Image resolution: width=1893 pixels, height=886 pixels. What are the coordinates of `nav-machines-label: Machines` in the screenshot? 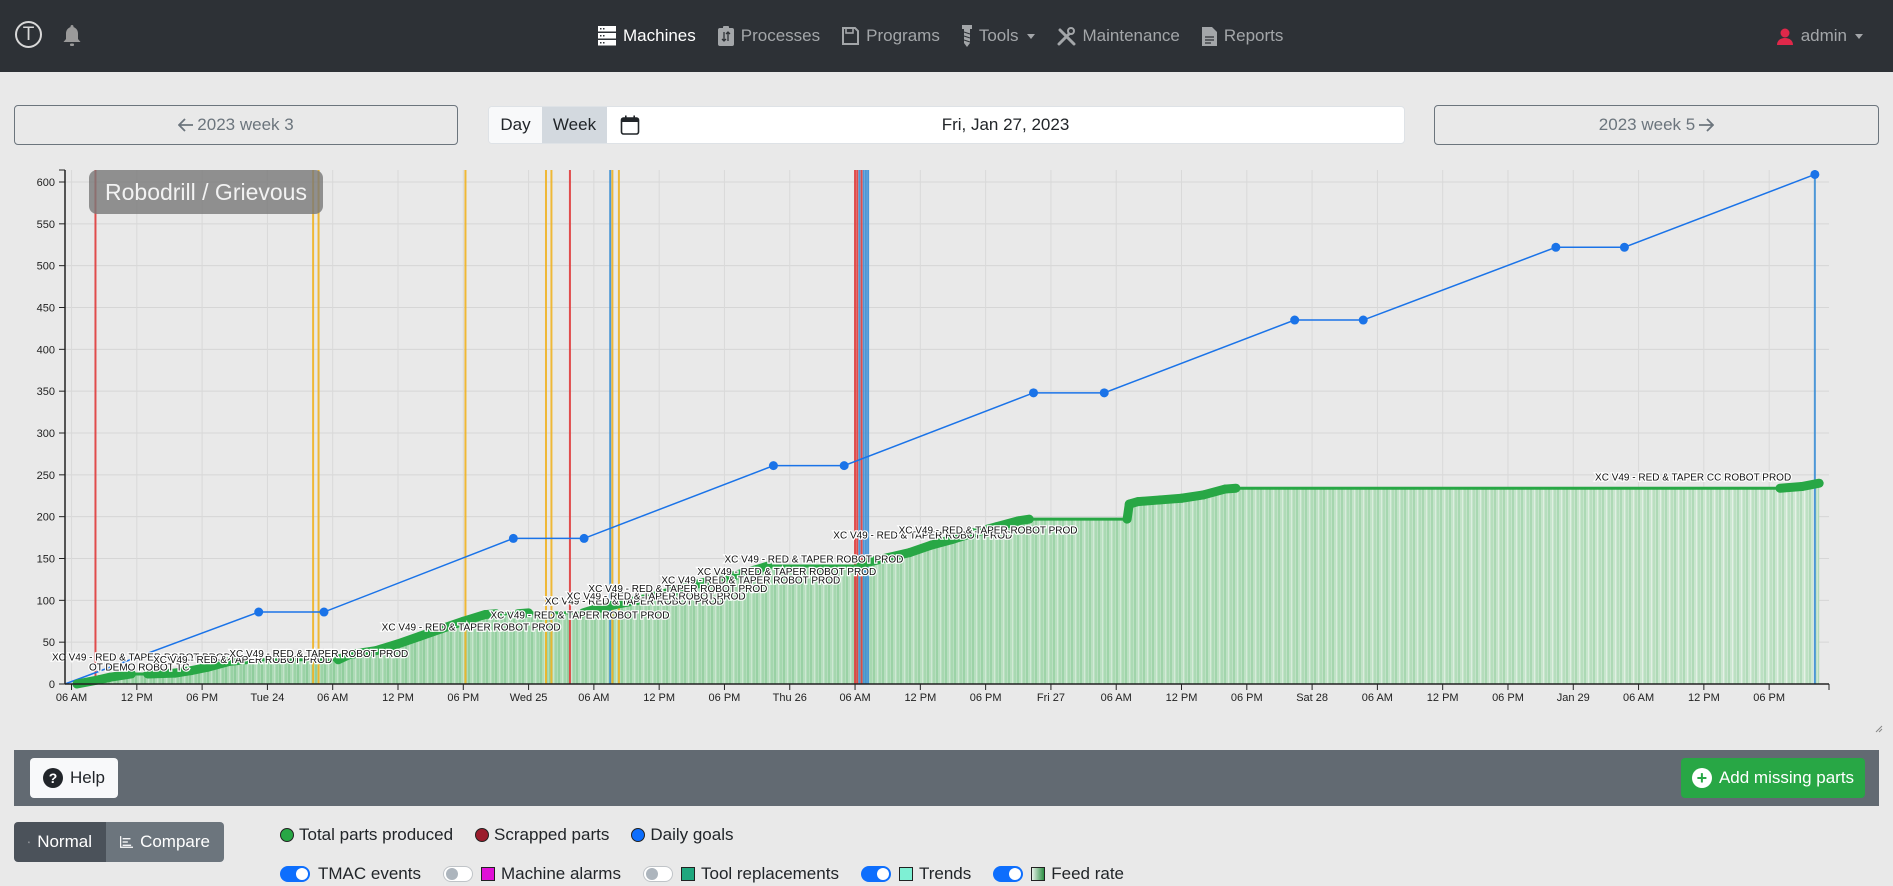 It's located at (659, 35).